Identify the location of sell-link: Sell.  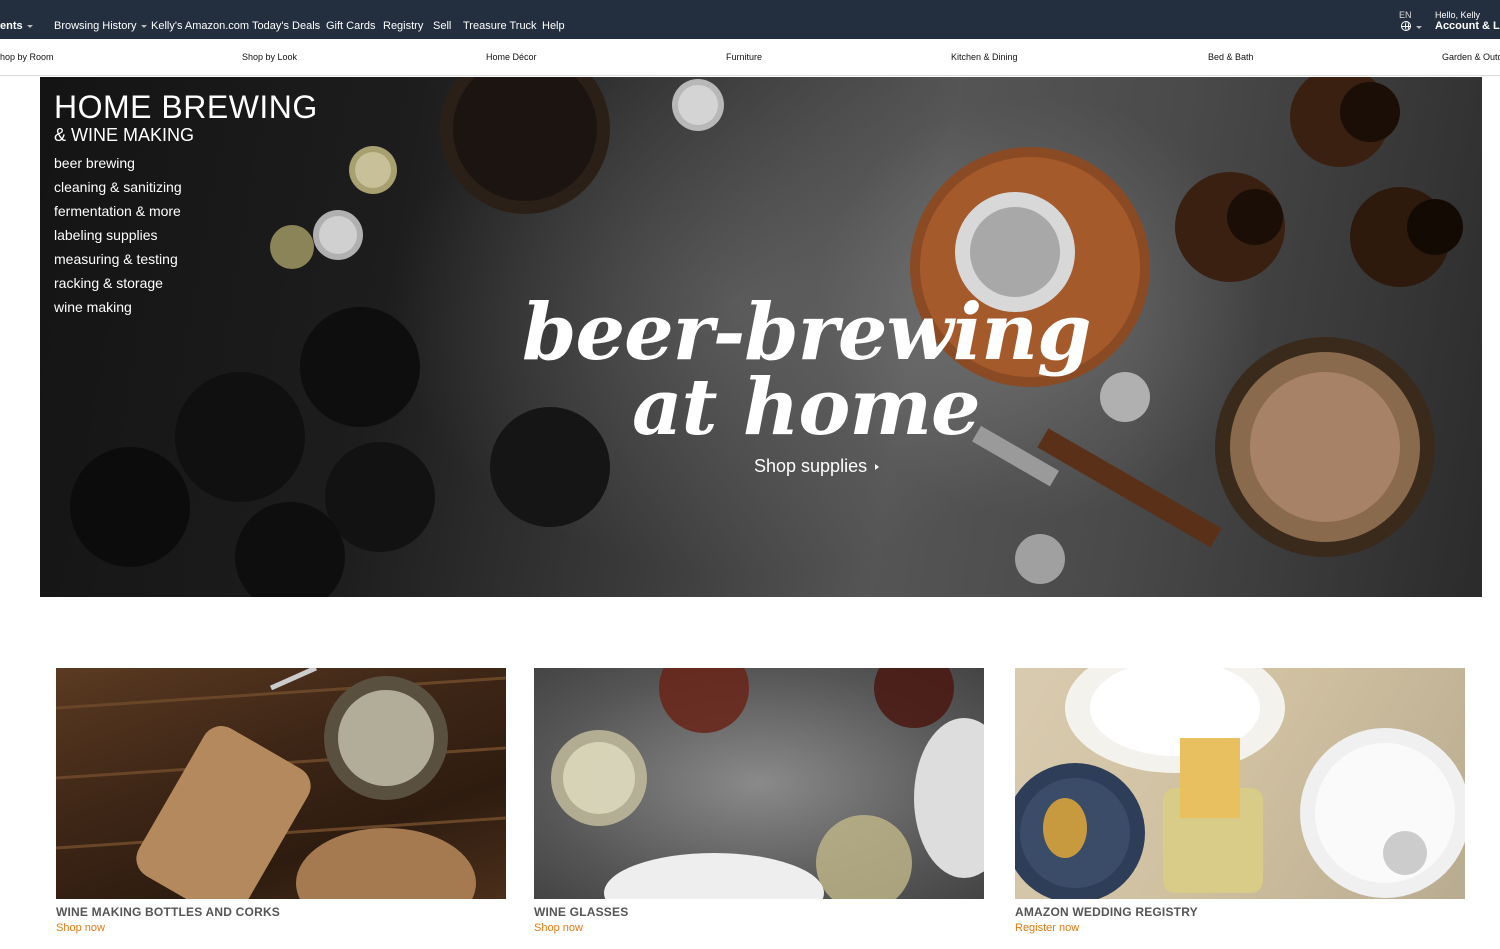
(442, 26).